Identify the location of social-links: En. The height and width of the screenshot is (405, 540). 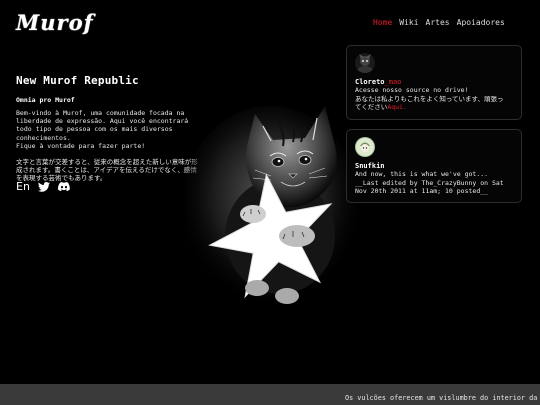
(43, 186).